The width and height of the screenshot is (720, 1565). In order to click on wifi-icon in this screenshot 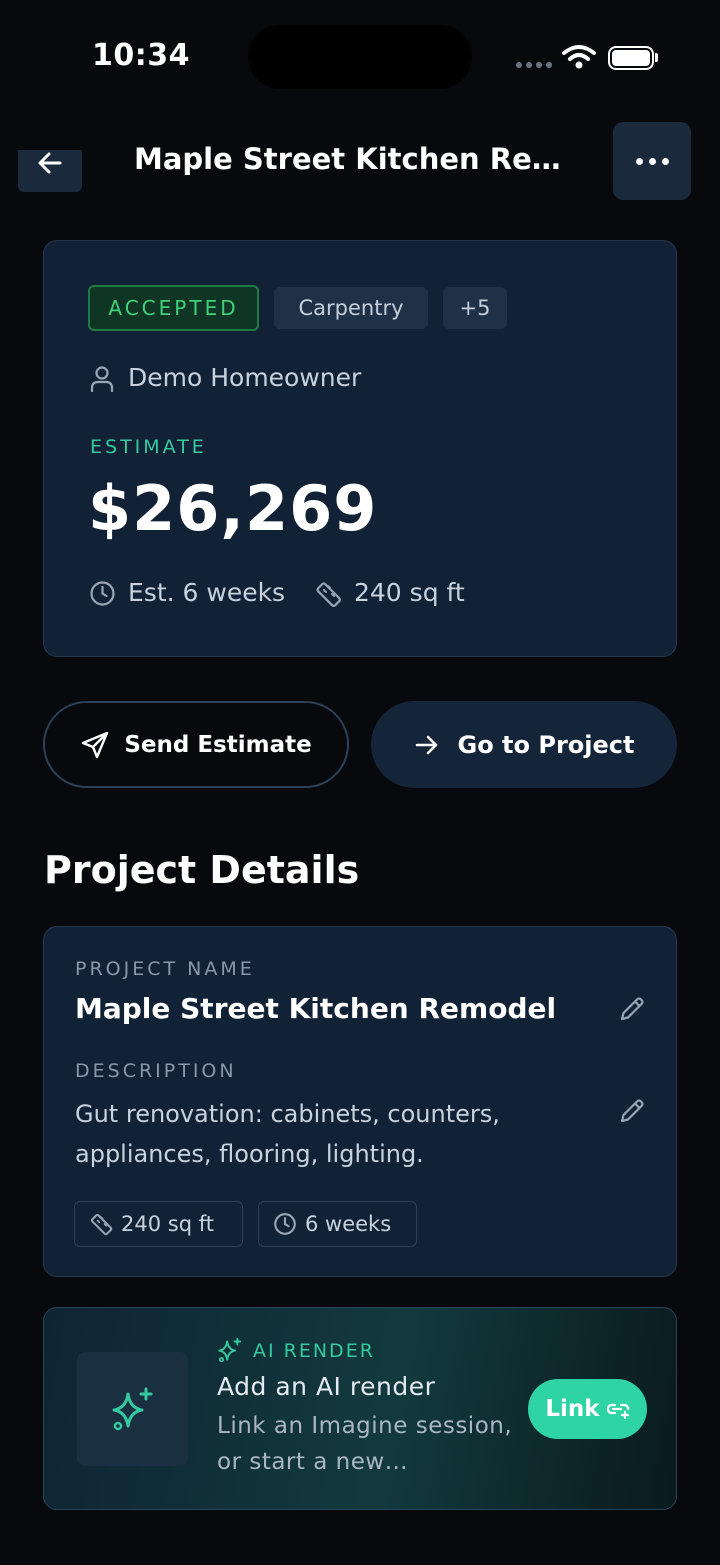, I will do `click(579, 57)`.